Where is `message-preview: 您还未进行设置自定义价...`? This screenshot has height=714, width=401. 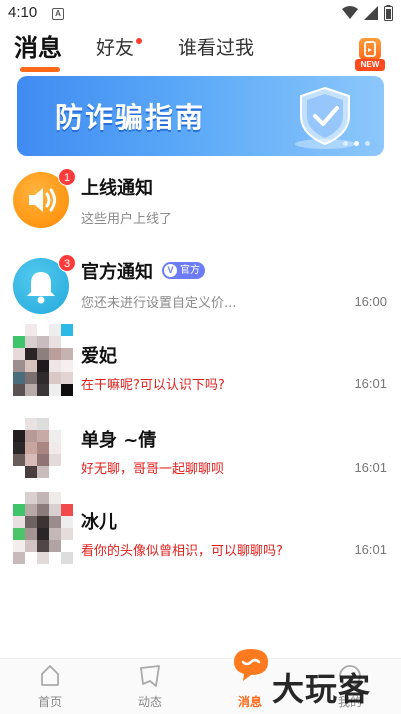 message-preview: 您还未进行设置自定义价... is located at coordinates (159, 303).